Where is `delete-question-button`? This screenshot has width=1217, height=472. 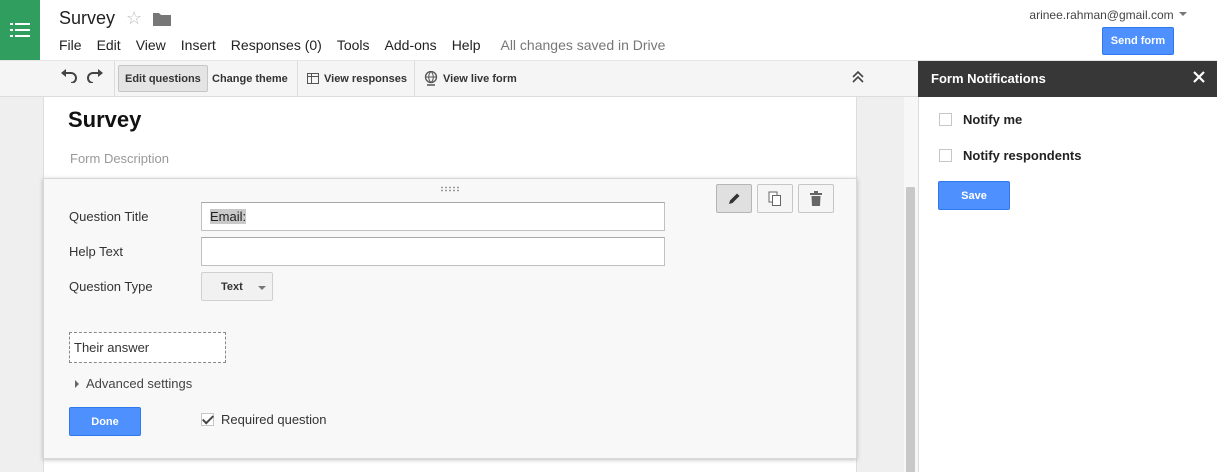
delete-question-button is located at coordinates (816, 198).